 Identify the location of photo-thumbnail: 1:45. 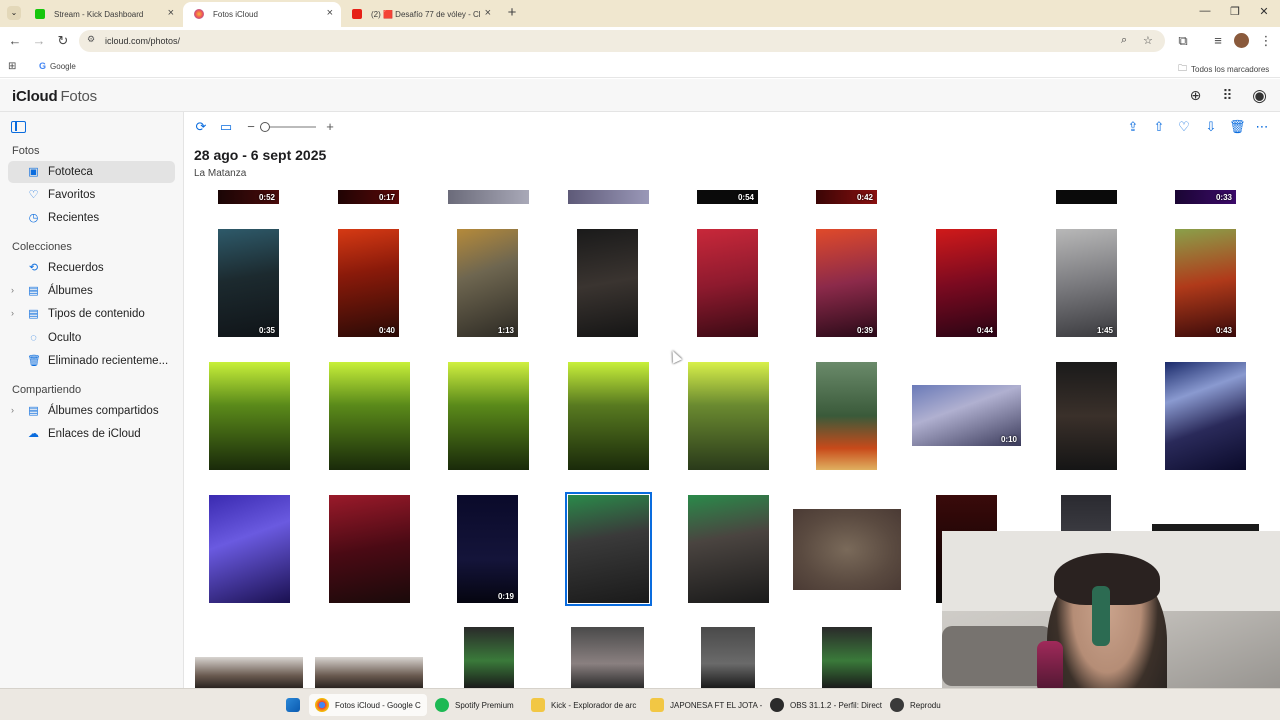
(1086, 283).